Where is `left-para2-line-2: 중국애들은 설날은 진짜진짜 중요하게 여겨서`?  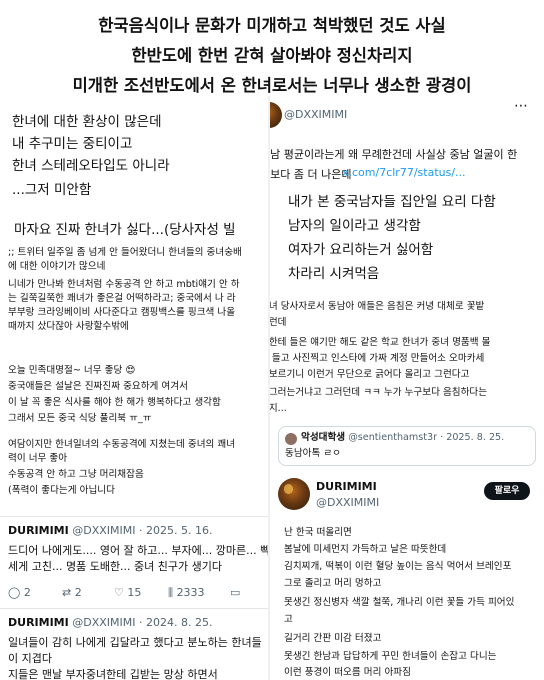
left-para2-line-2: 중국애들은 설날은 진짜진짜 중요하게 여겨서 is located at coordinates (98, 386).